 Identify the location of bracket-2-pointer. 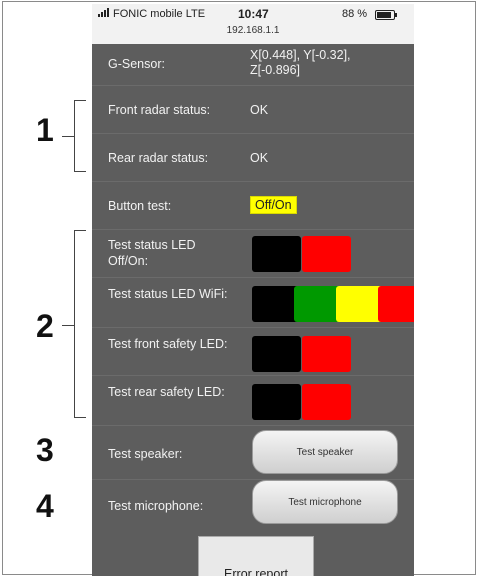
(68, 325).